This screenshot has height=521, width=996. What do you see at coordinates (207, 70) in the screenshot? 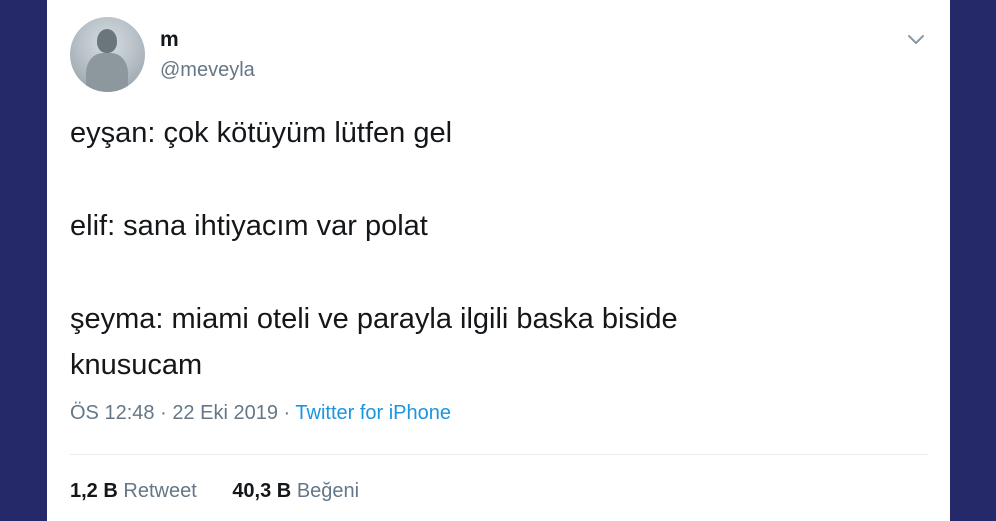
I see `author-handle: @meveyla` at bounding box center [207, 70].